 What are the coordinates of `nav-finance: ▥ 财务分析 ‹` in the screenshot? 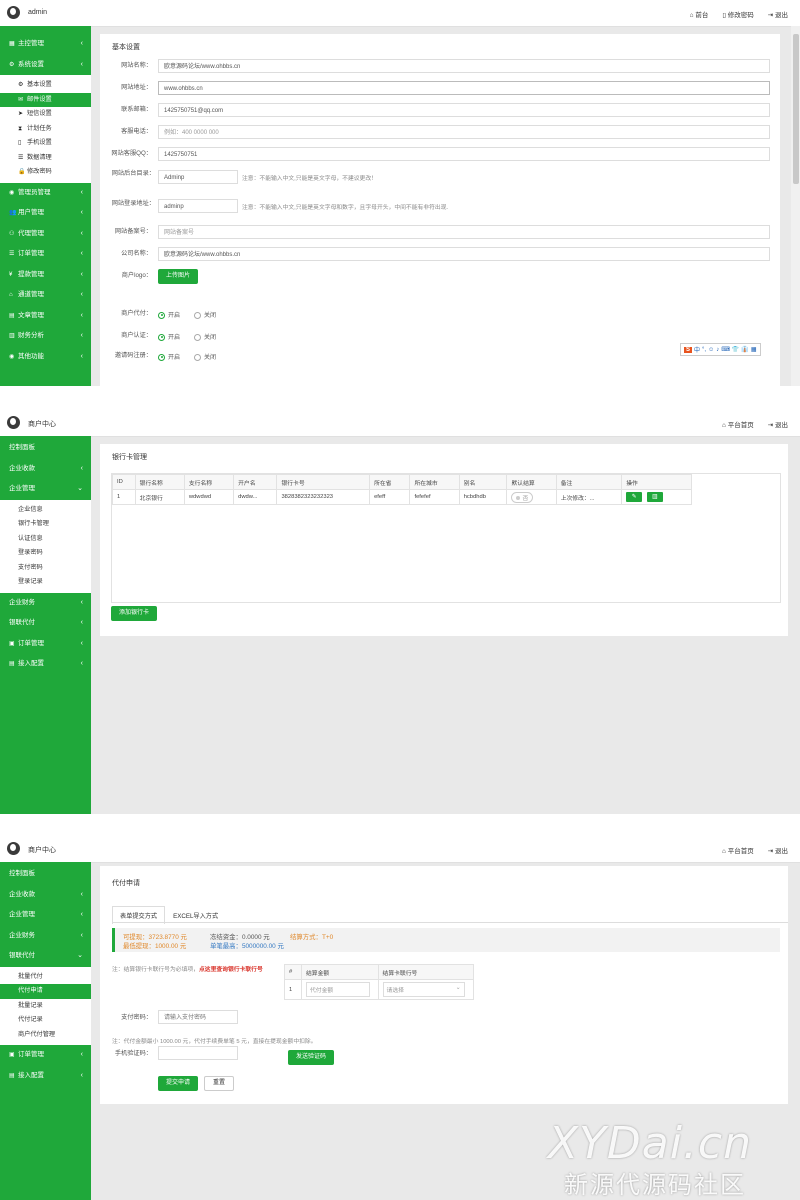 It's located at (45, 336).